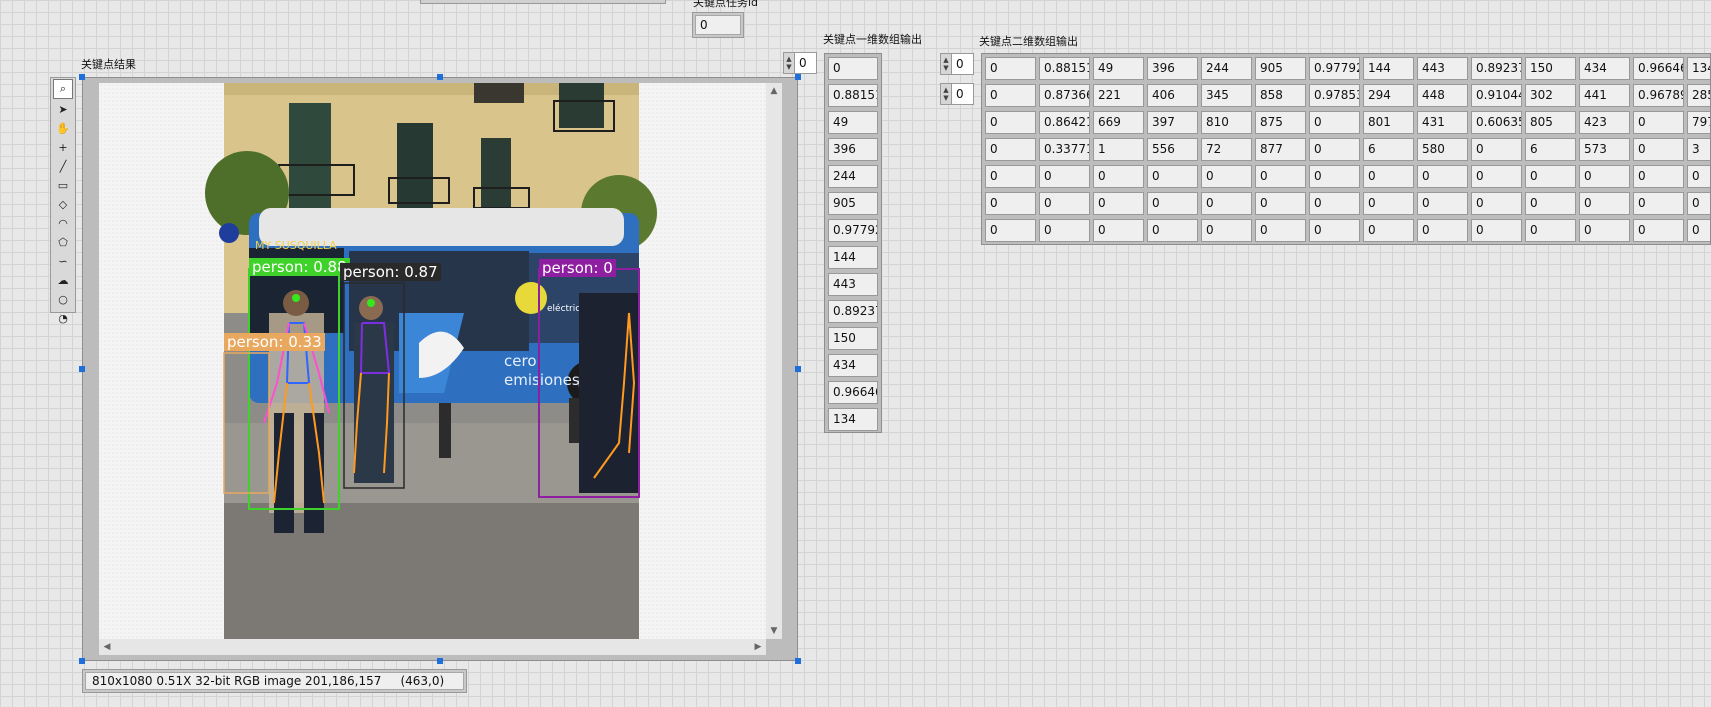 This screenshot has width=1711, height=707. I want to click on array-2d-cell: 580, so click(1442, 149).